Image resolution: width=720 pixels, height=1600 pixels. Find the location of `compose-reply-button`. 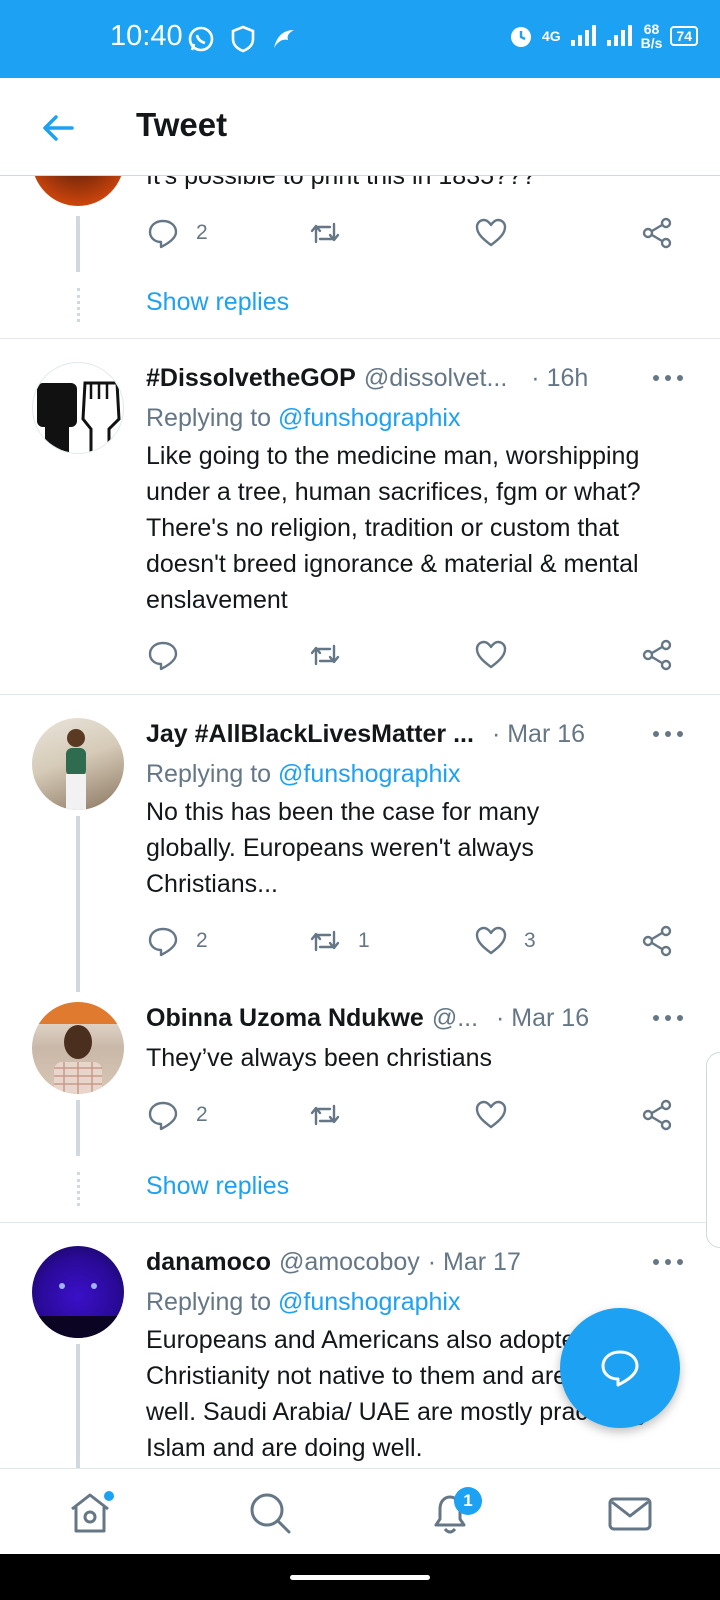

compose-reply-button is located at coordinates (620, 1368).